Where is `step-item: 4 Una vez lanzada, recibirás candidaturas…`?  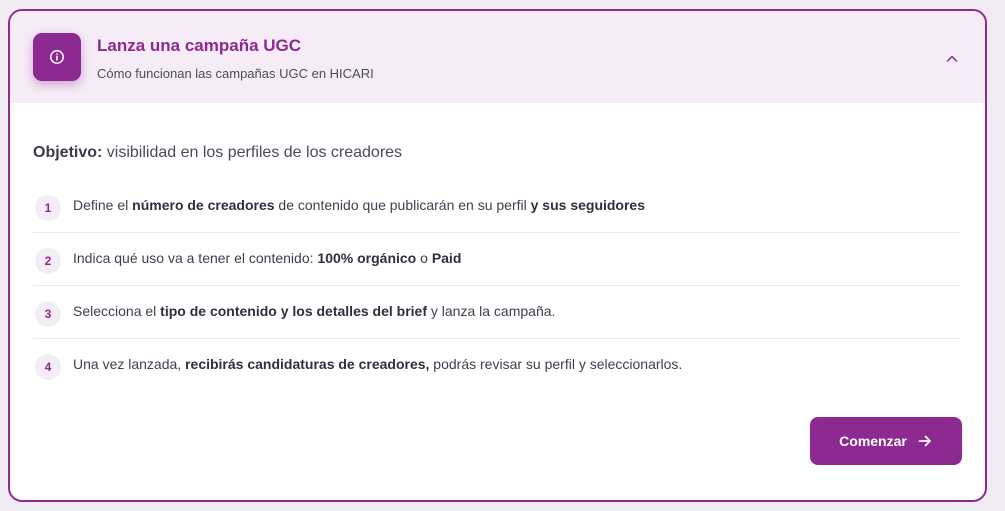 step-item: 4 Una vez lanzada, recibirás candidaturas… is located at coordinates (496, 365).